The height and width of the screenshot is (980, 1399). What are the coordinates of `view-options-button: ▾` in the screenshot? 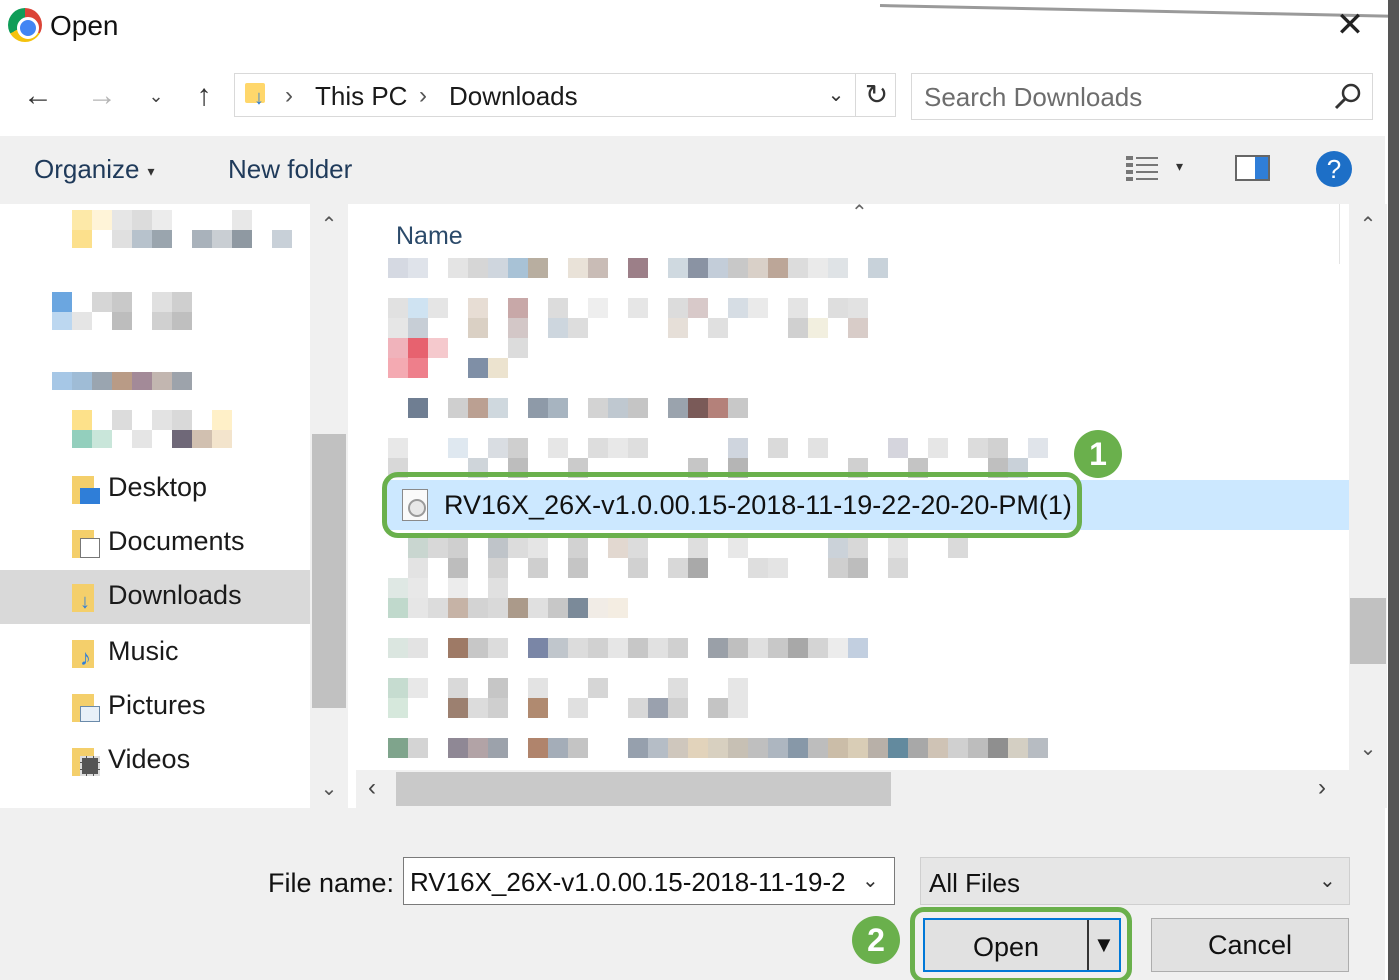 It's located at (1179, 166).